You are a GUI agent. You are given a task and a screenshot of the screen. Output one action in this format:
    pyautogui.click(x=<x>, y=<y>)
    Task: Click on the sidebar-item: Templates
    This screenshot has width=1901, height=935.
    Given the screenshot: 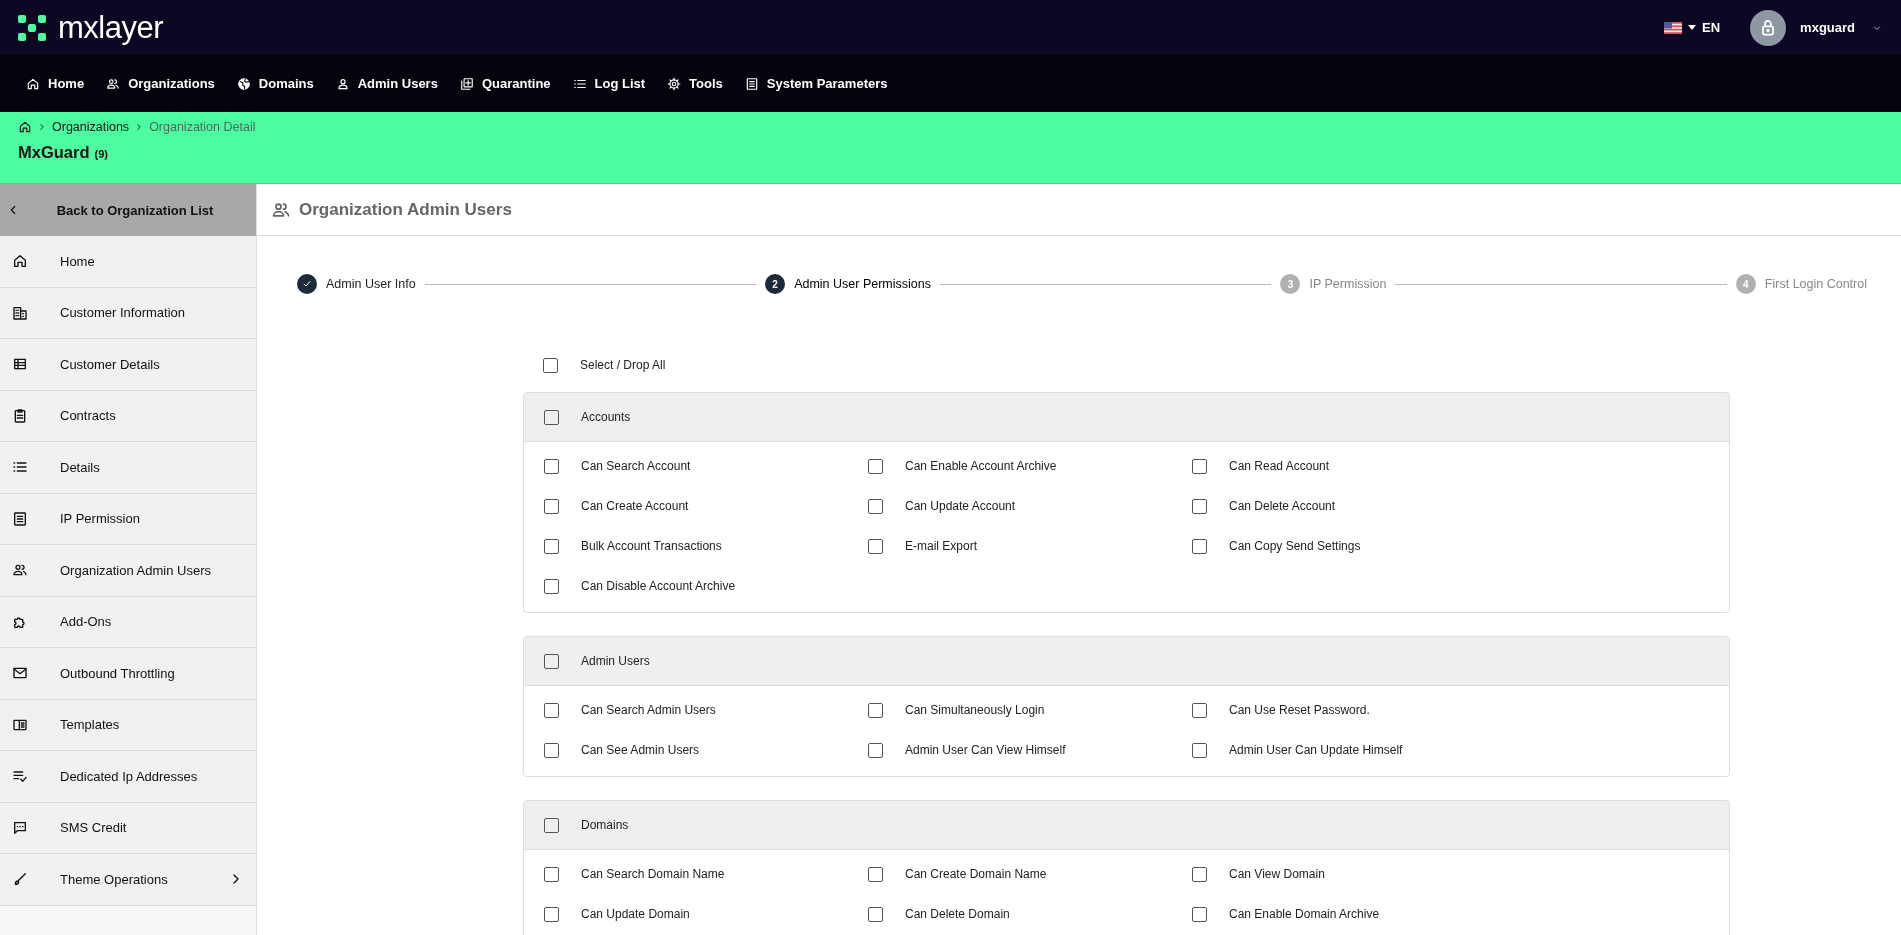 What is the action you would take?
    pyautogui.click(x=128, y=725)
    